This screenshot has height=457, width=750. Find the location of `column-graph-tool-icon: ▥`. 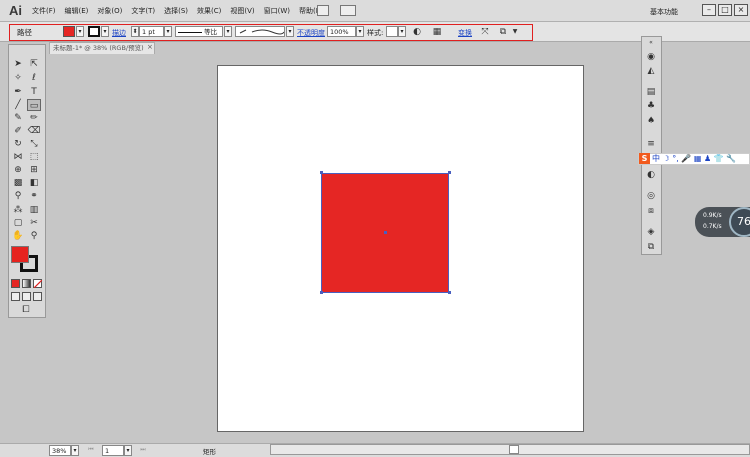

column-graph-tool-icon: ▥ is located at coordinates (34, 210).